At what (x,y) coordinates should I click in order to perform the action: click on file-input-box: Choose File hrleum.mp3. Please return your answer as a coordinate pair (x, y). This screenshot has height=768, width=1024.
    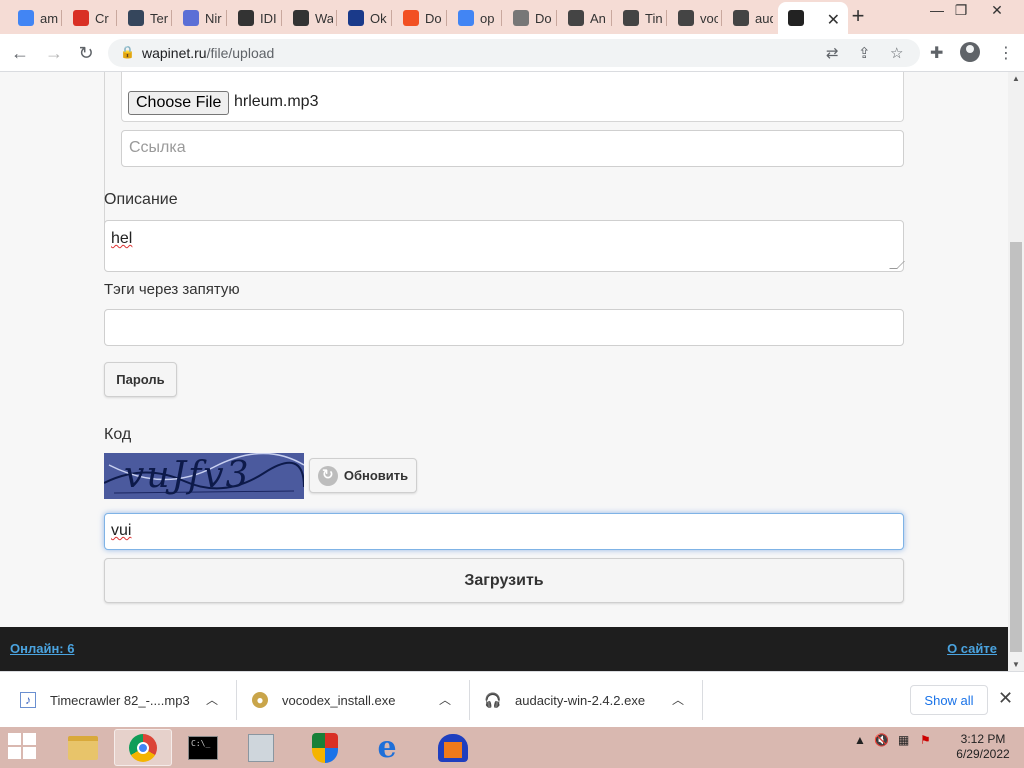
    Looking at the image, I should click on (512, 97).